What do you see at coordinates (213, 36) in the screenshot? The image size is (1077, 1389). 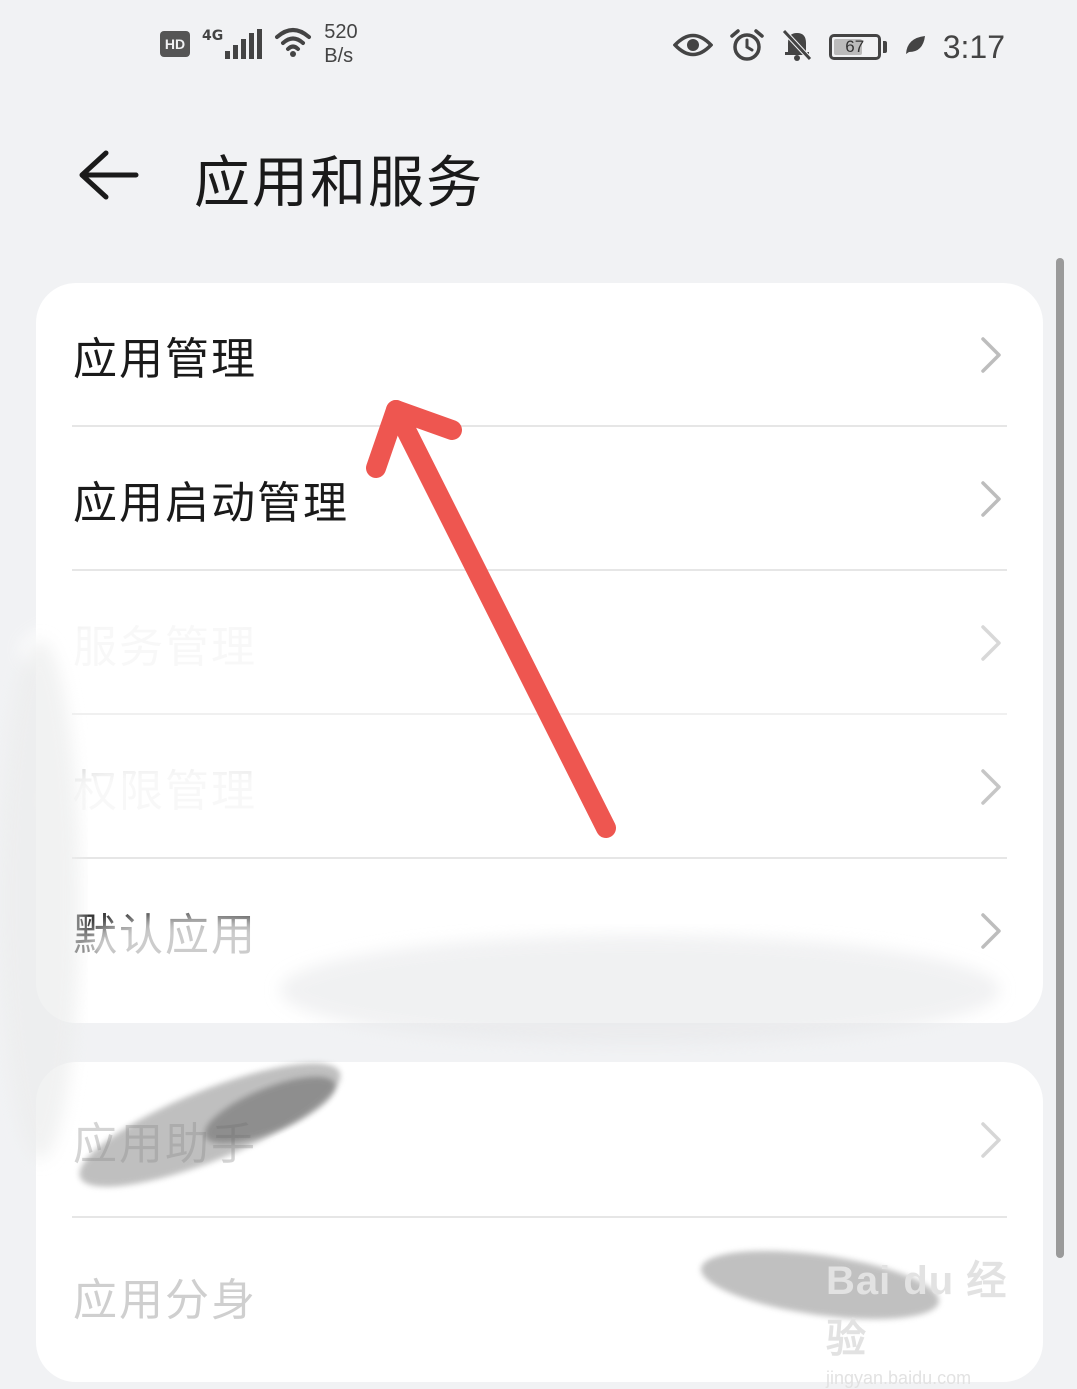 I see `network-type-label: 4G` at bounding box center [213, 36].